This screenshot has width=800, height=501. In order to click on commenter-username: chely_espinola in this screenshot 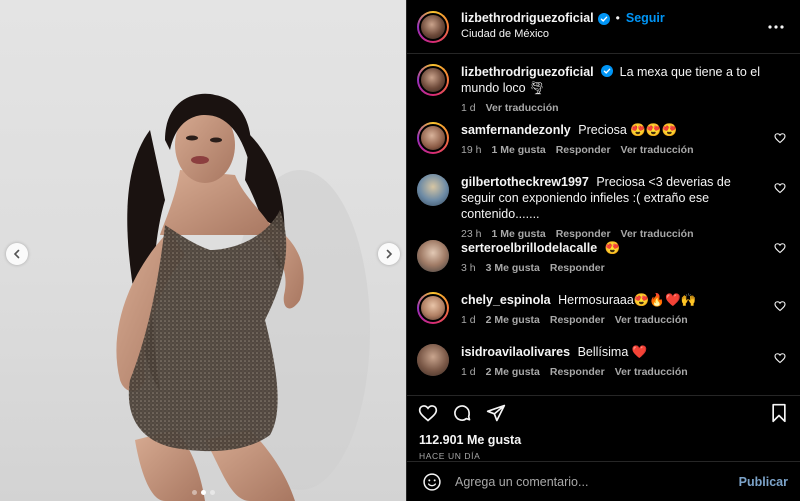, I will do `click(506, 300)`.